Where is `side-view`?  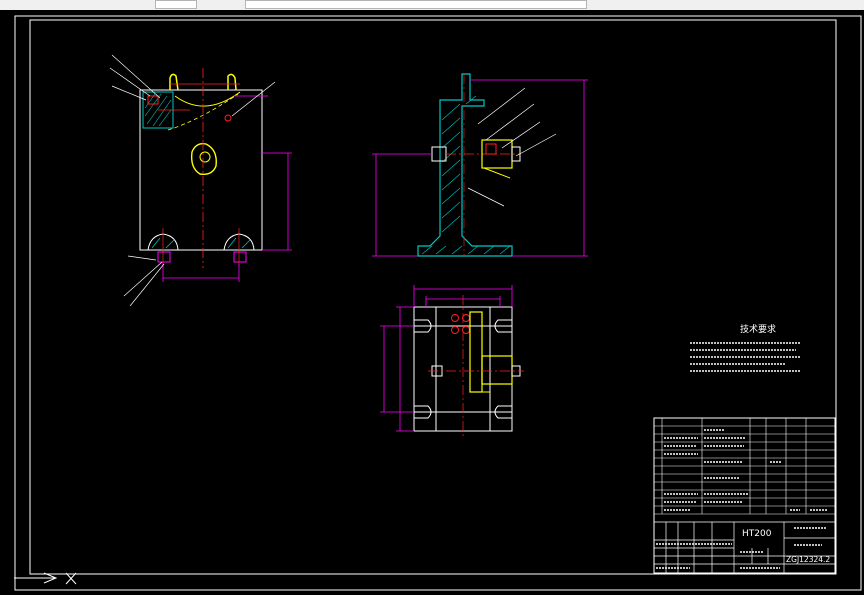 side-view is located at coordinates (480, 165).